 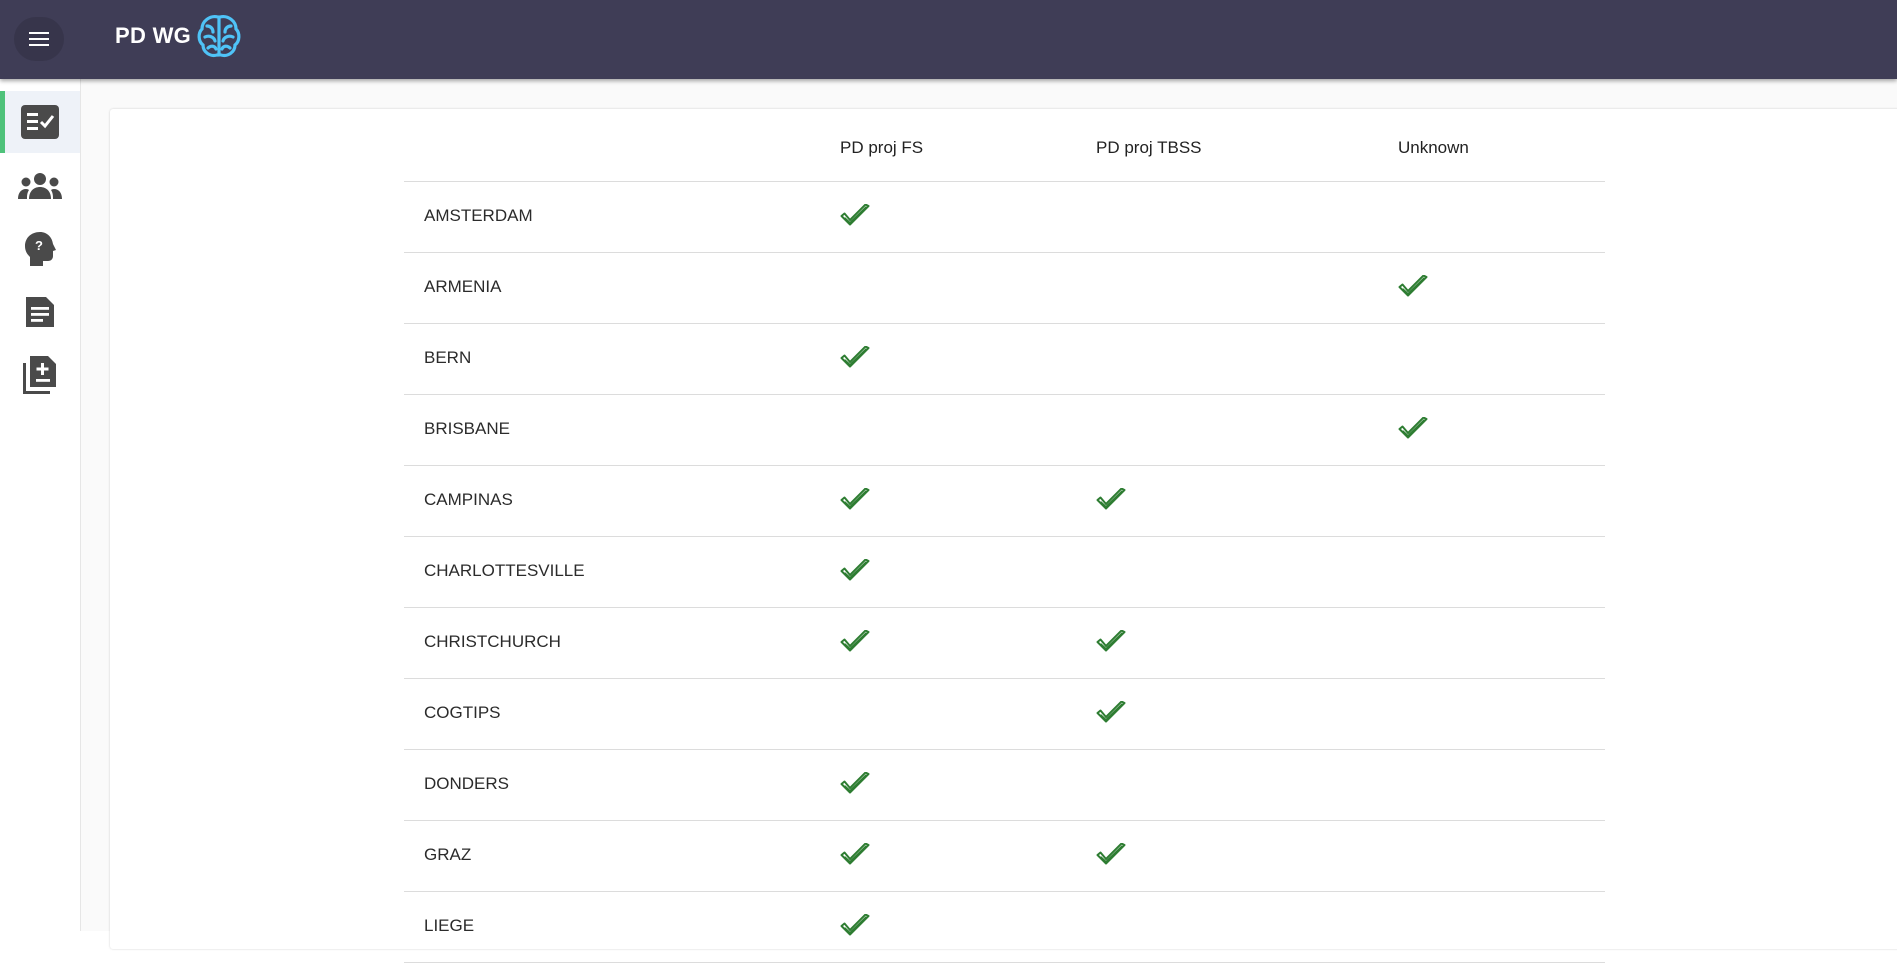 What do you see at coordinates (1004, 217) in the screenshot?
I see `table-row: AMSTERDAM` at bounding box center [1004, 217].